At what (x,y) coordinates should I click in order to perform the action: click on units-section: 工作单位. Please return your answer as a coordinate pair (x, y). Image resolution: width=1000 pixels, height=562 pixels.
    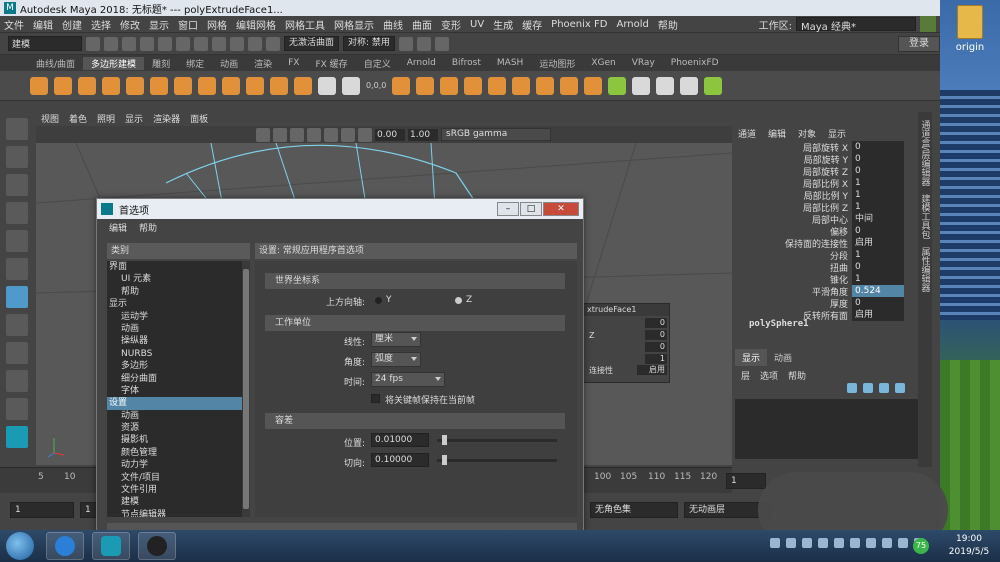
    Looking at the image, I should click on (415, 323).